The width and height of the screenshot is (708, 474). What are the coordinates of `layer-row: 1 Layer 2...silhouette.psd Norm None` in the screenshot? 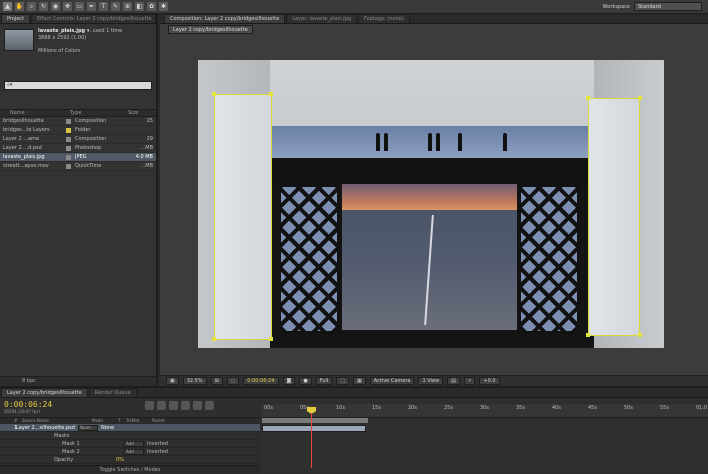 It's located at (130, 428).